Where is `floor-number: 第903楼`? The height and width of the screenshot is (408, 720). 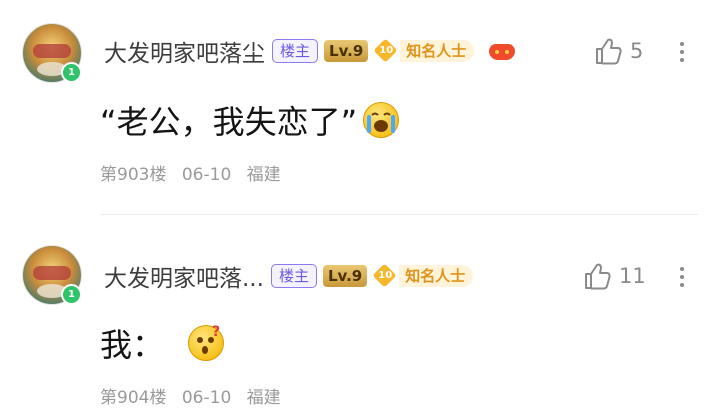
floor-number: 第903楼 is located at coordinates (133, 175).